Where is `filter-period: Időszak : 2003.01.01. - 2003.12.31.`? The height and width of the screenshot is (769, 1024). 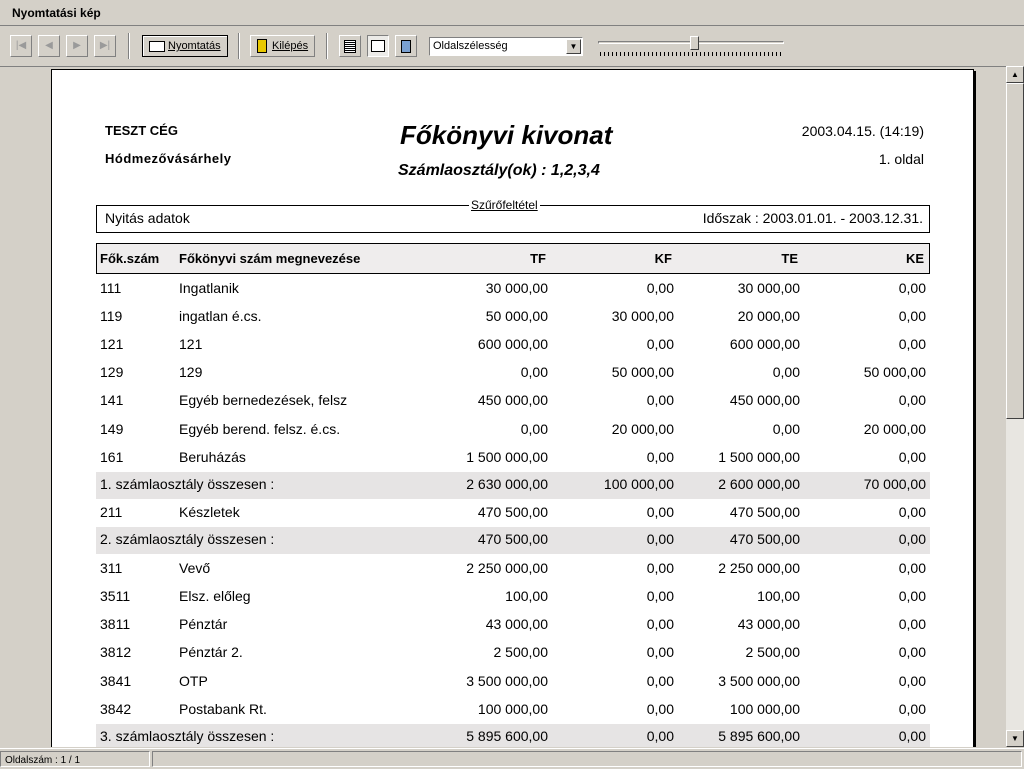 filter-period: Időszak : 2003.01.01. - 2003.12.31. is located at coordinates (812, 218).